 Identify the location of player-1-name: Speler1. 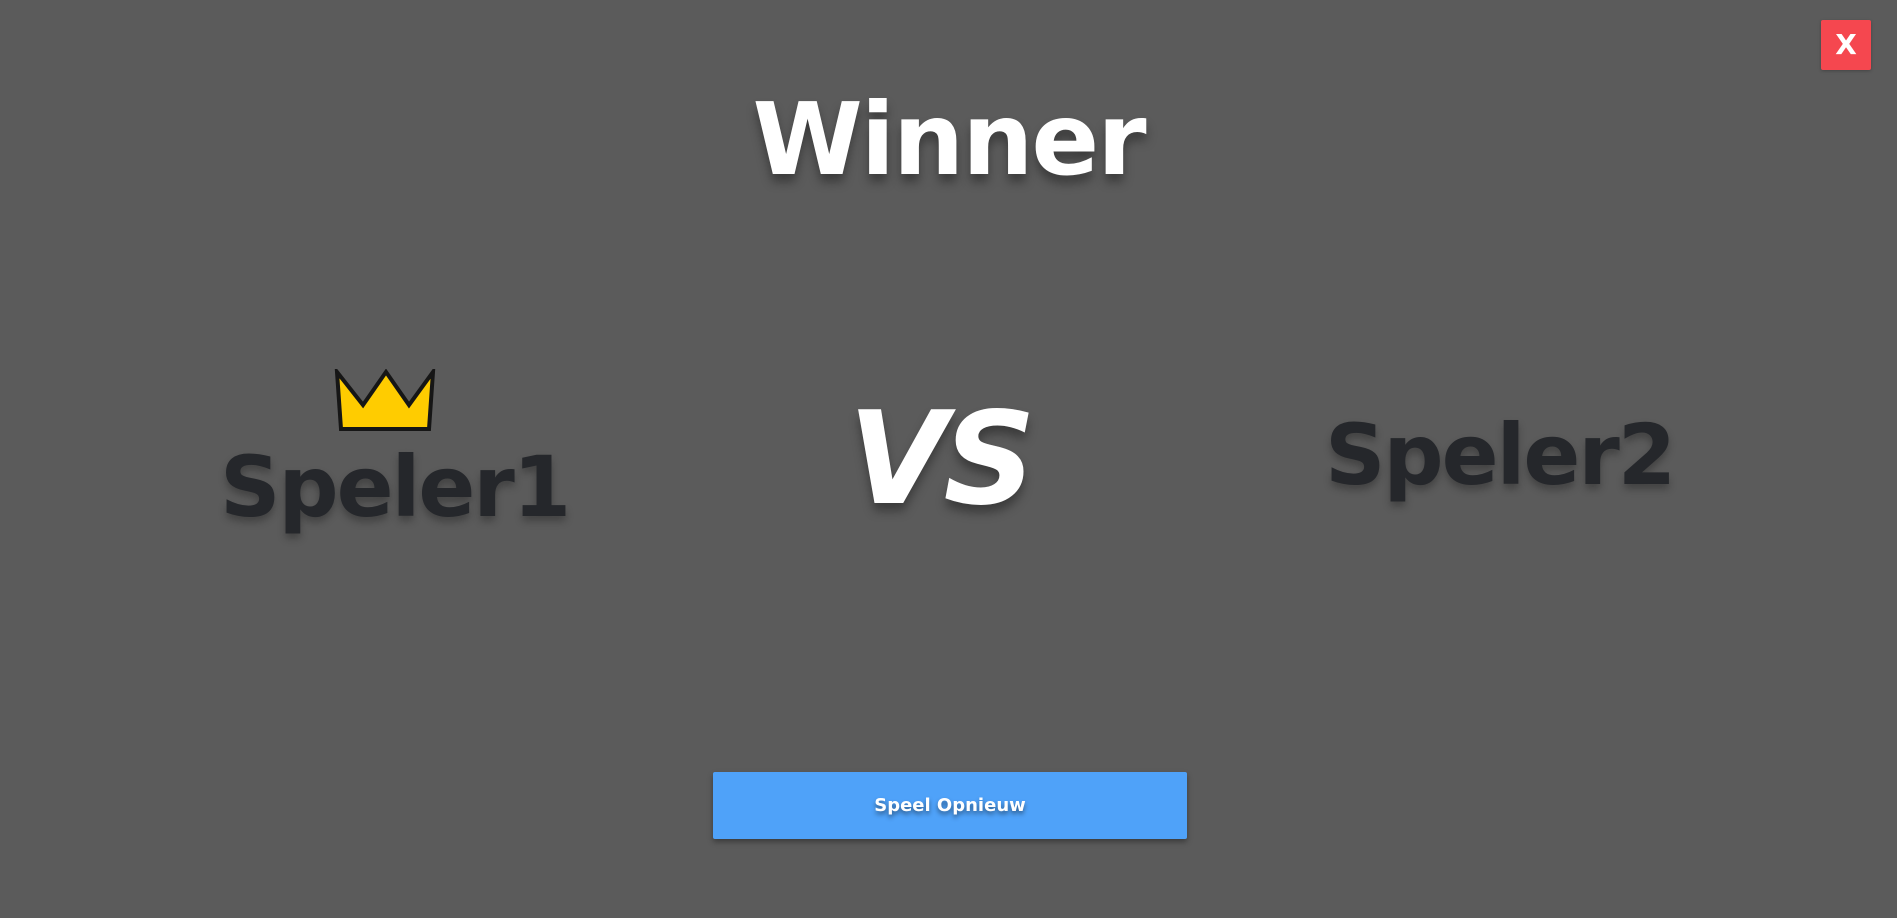
(395, 487).